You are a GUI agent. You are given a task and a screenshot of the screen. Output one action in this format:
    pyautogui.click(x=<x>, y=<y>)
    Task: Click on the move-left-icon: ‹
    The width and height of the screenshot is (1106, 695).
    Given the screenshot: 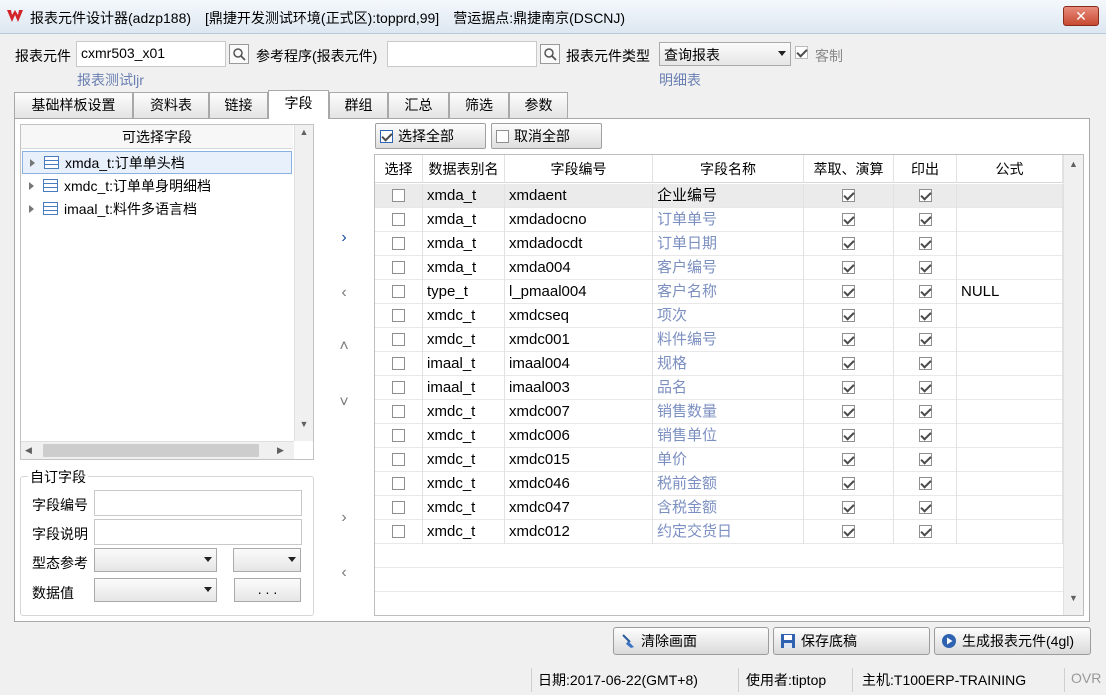 What is the action you would take?
    pyautogui.click(x=344, y=293)
    